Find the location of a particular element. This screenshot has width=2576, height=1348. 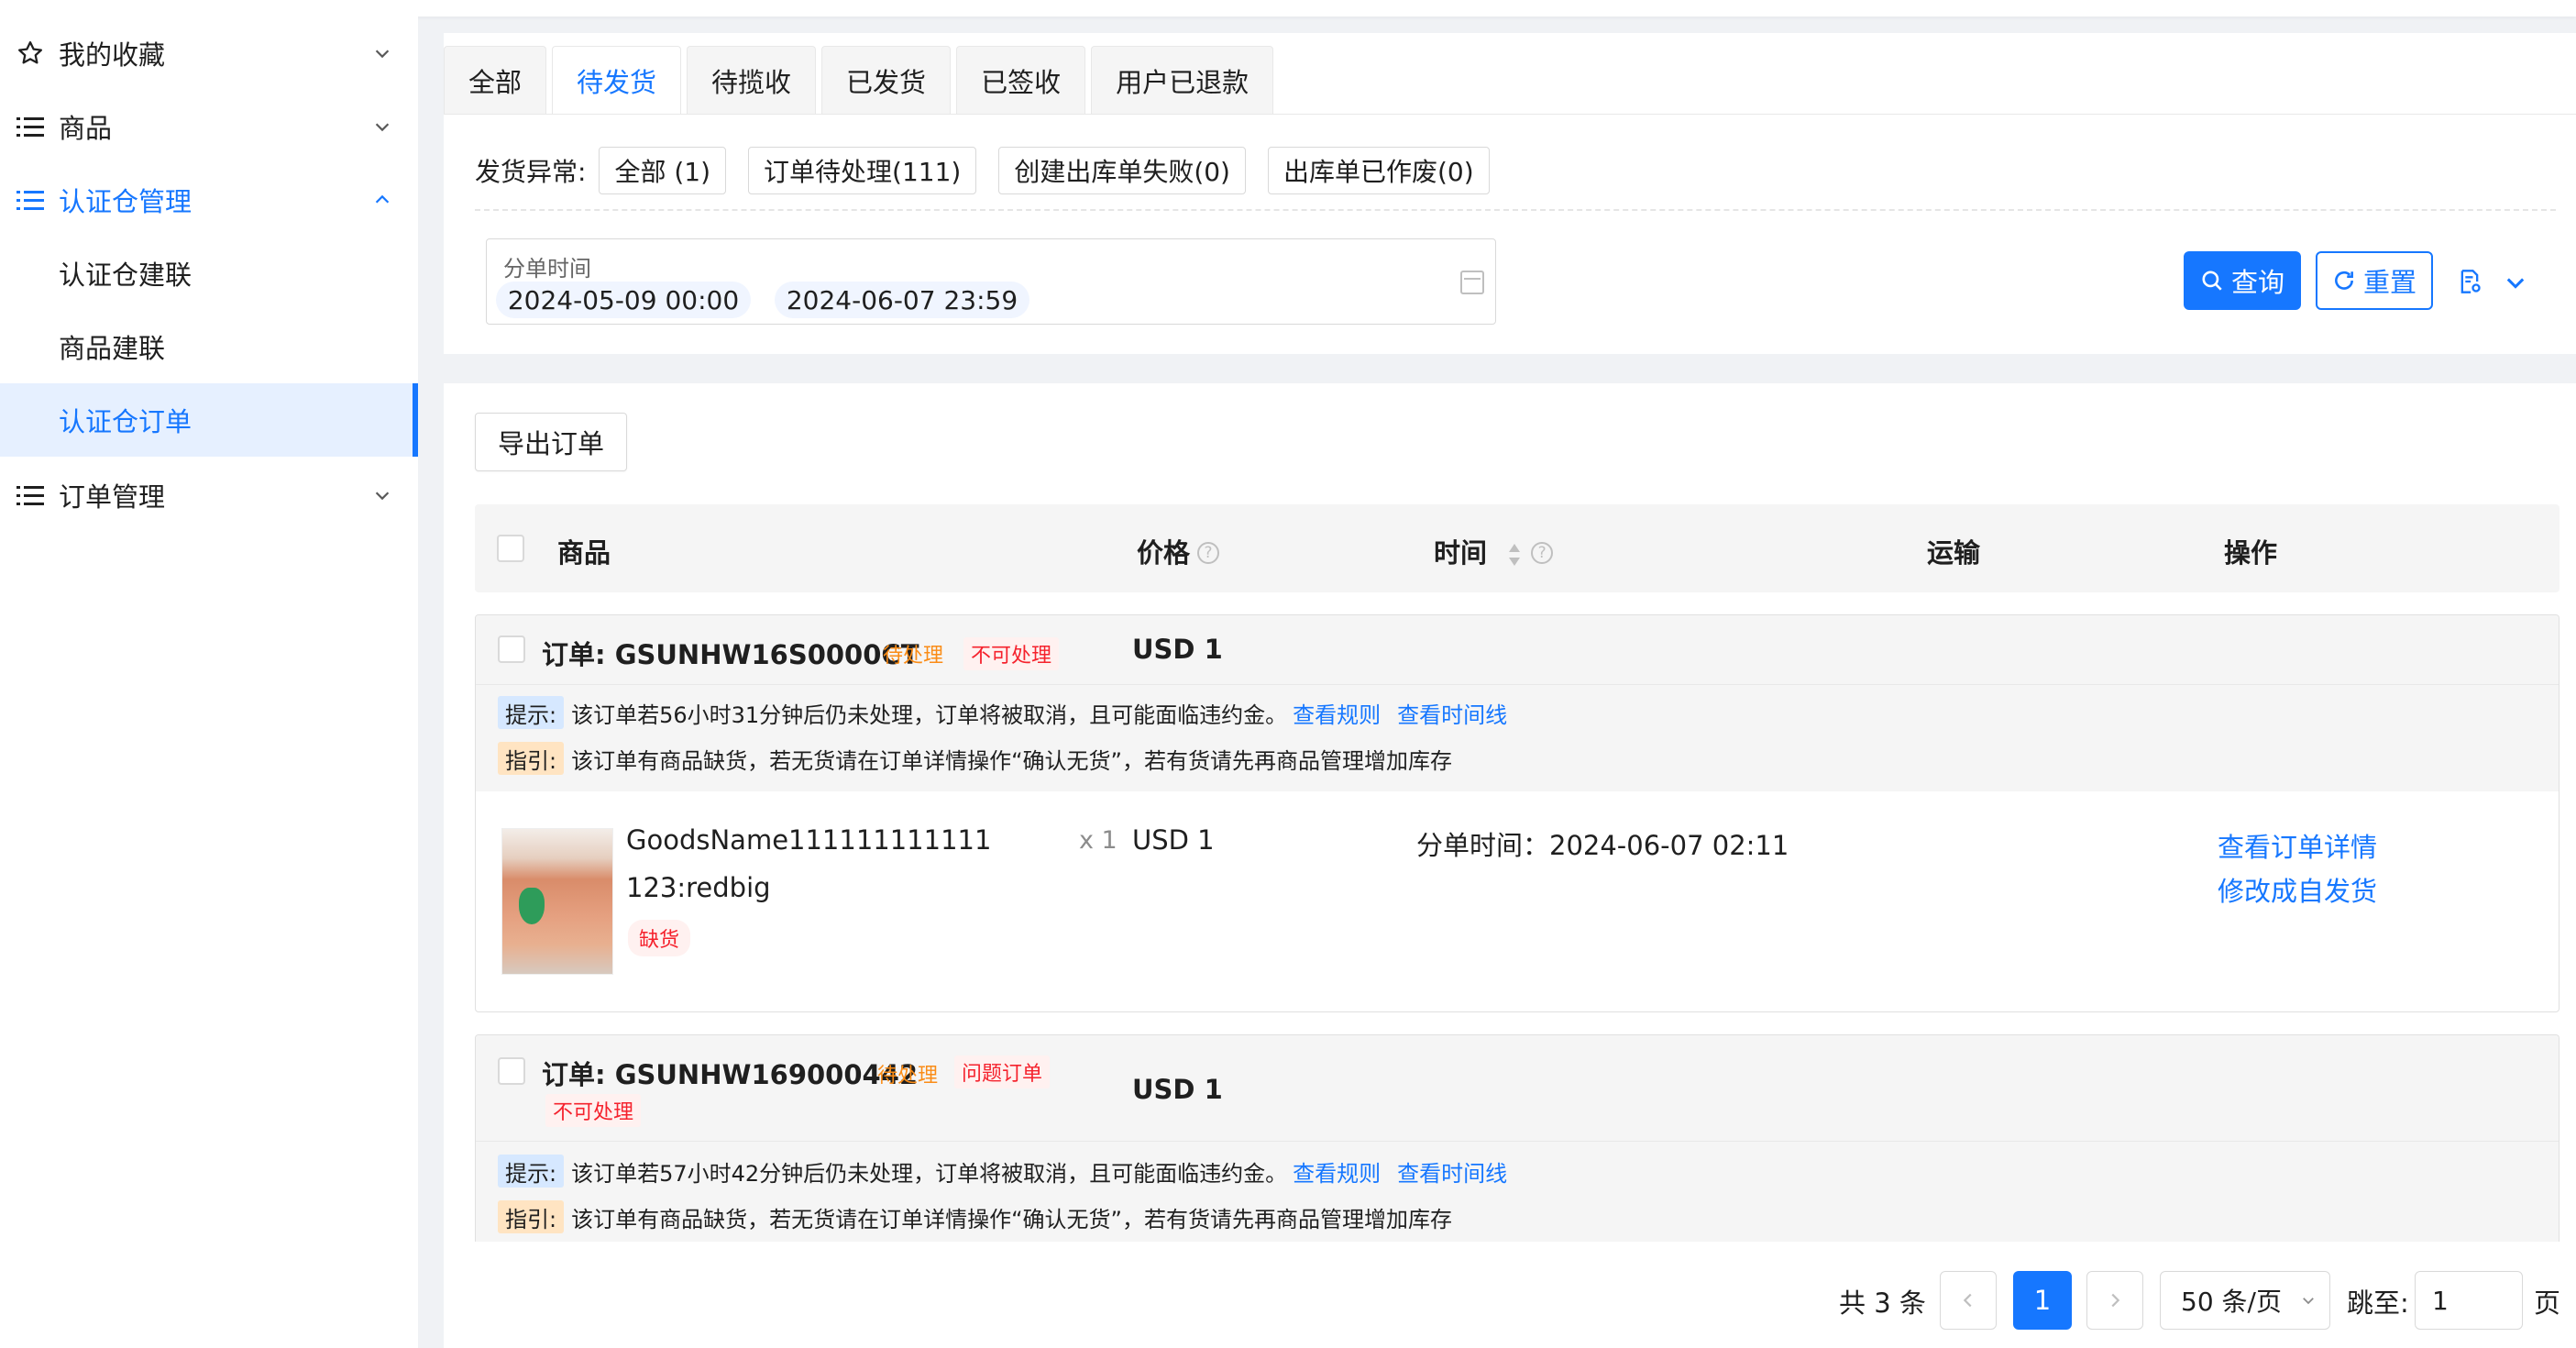

sidebar-item-goods: 商品 is located at coordinates (209, 127).